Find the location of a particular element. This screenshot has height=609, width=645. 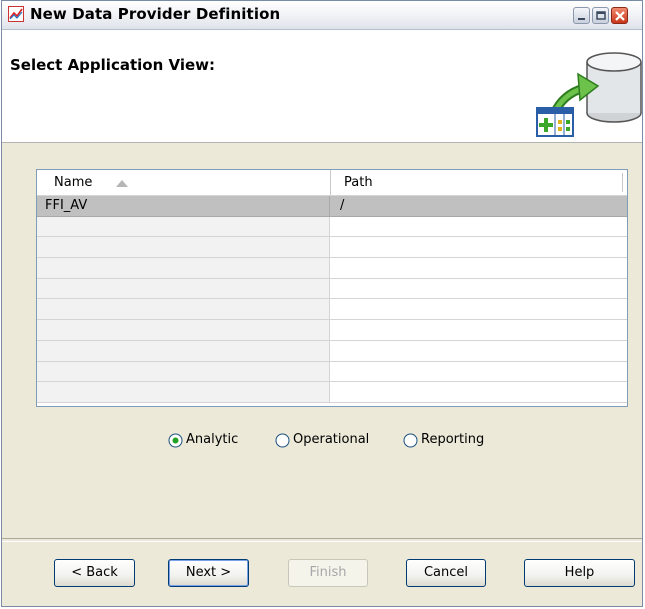

chart-app-icon is located at coordinates (16, 14).